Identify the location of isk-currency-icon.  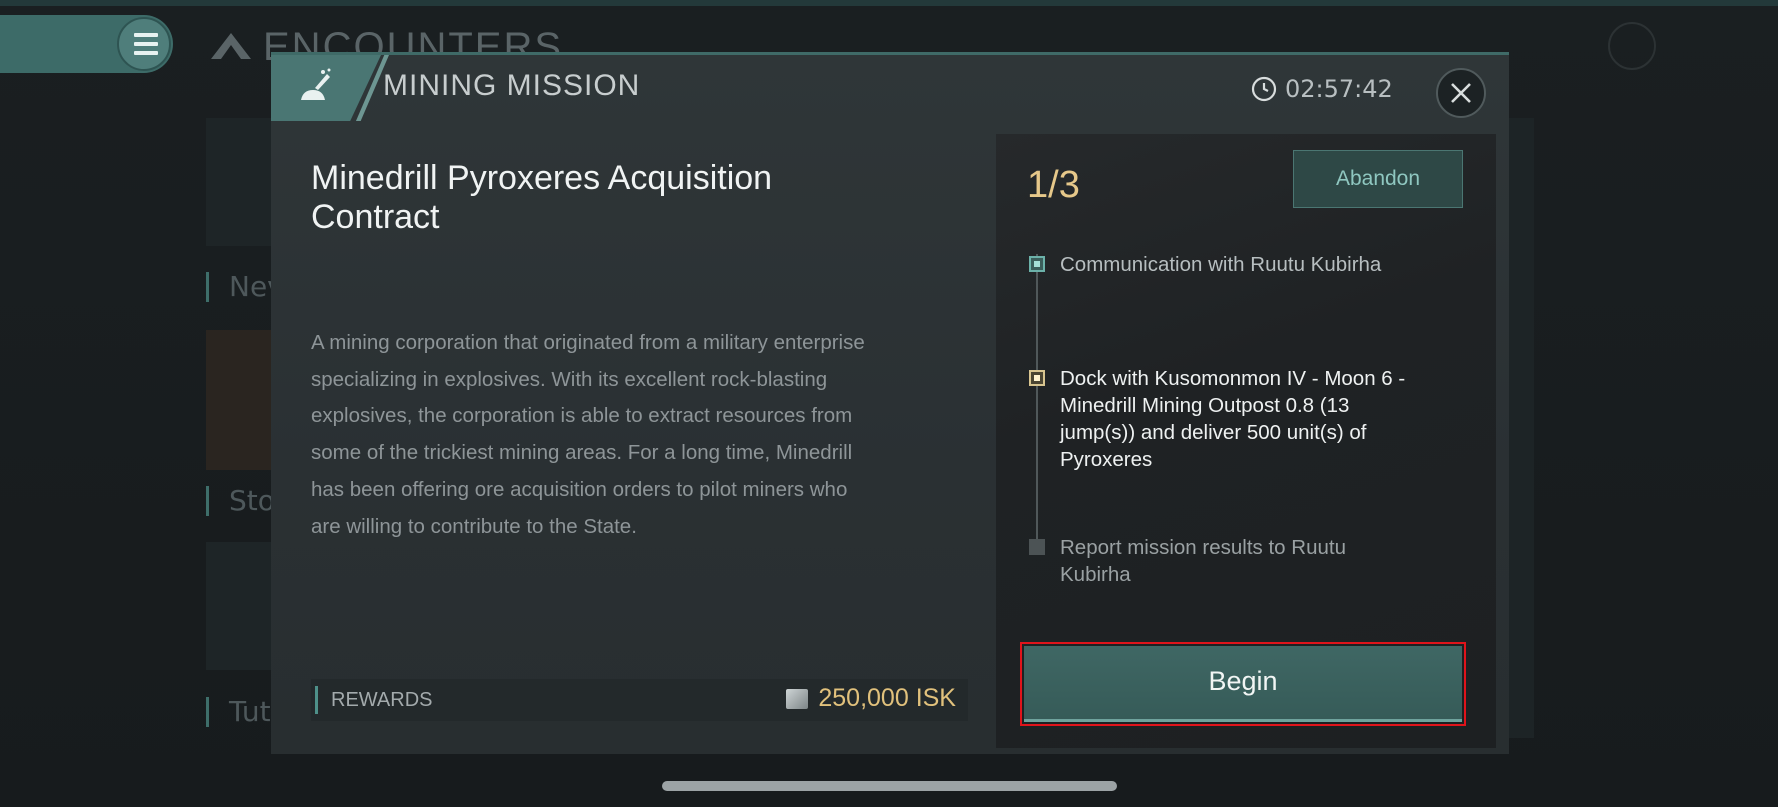
(797, 698).